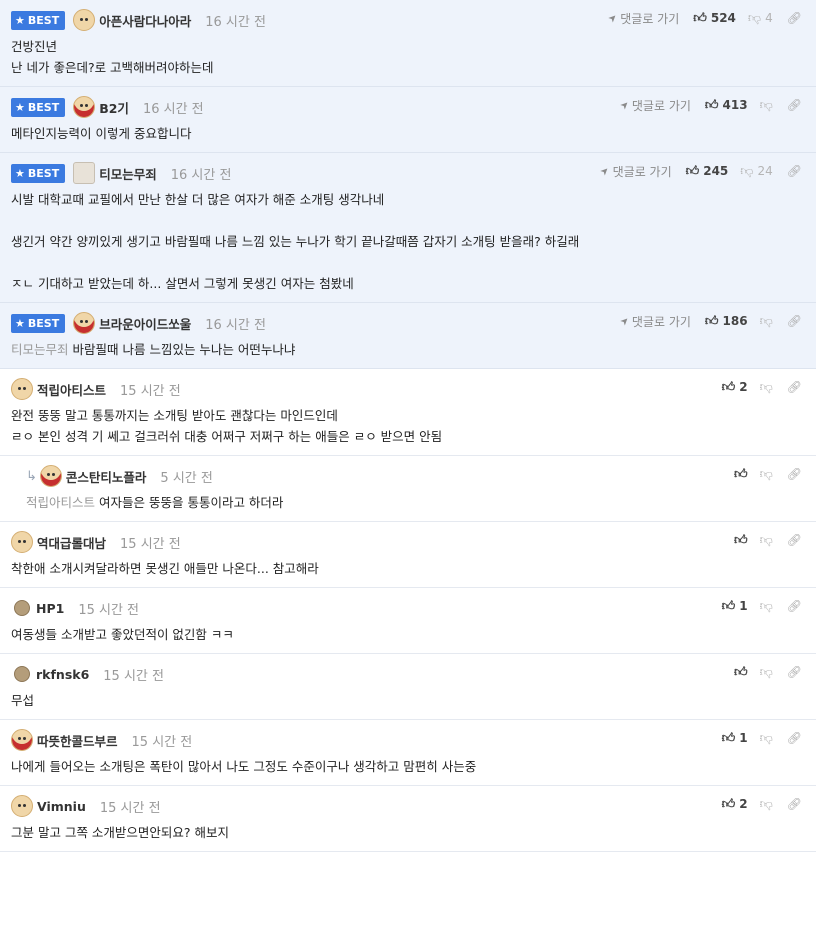  What do you see at coordinates (145, 323) in the screenshot?
I see `nickname: 브라운아이드쏘울` at bounding box center [145, 323].